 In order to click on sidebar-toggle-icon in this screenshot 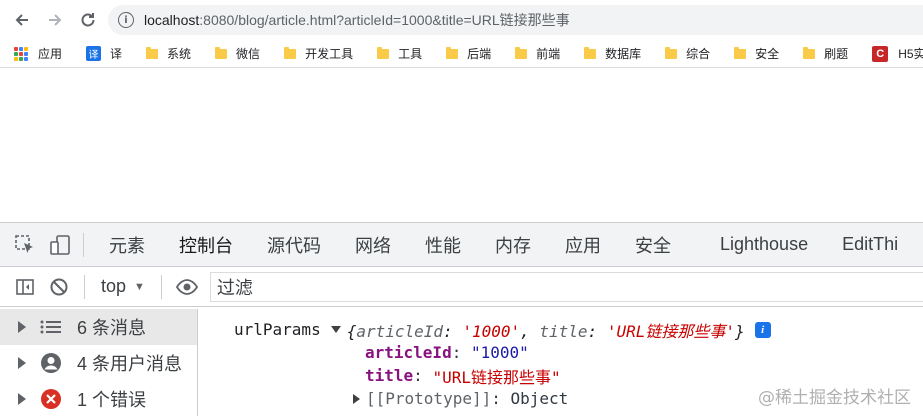, I will do `click(25, 286)`.